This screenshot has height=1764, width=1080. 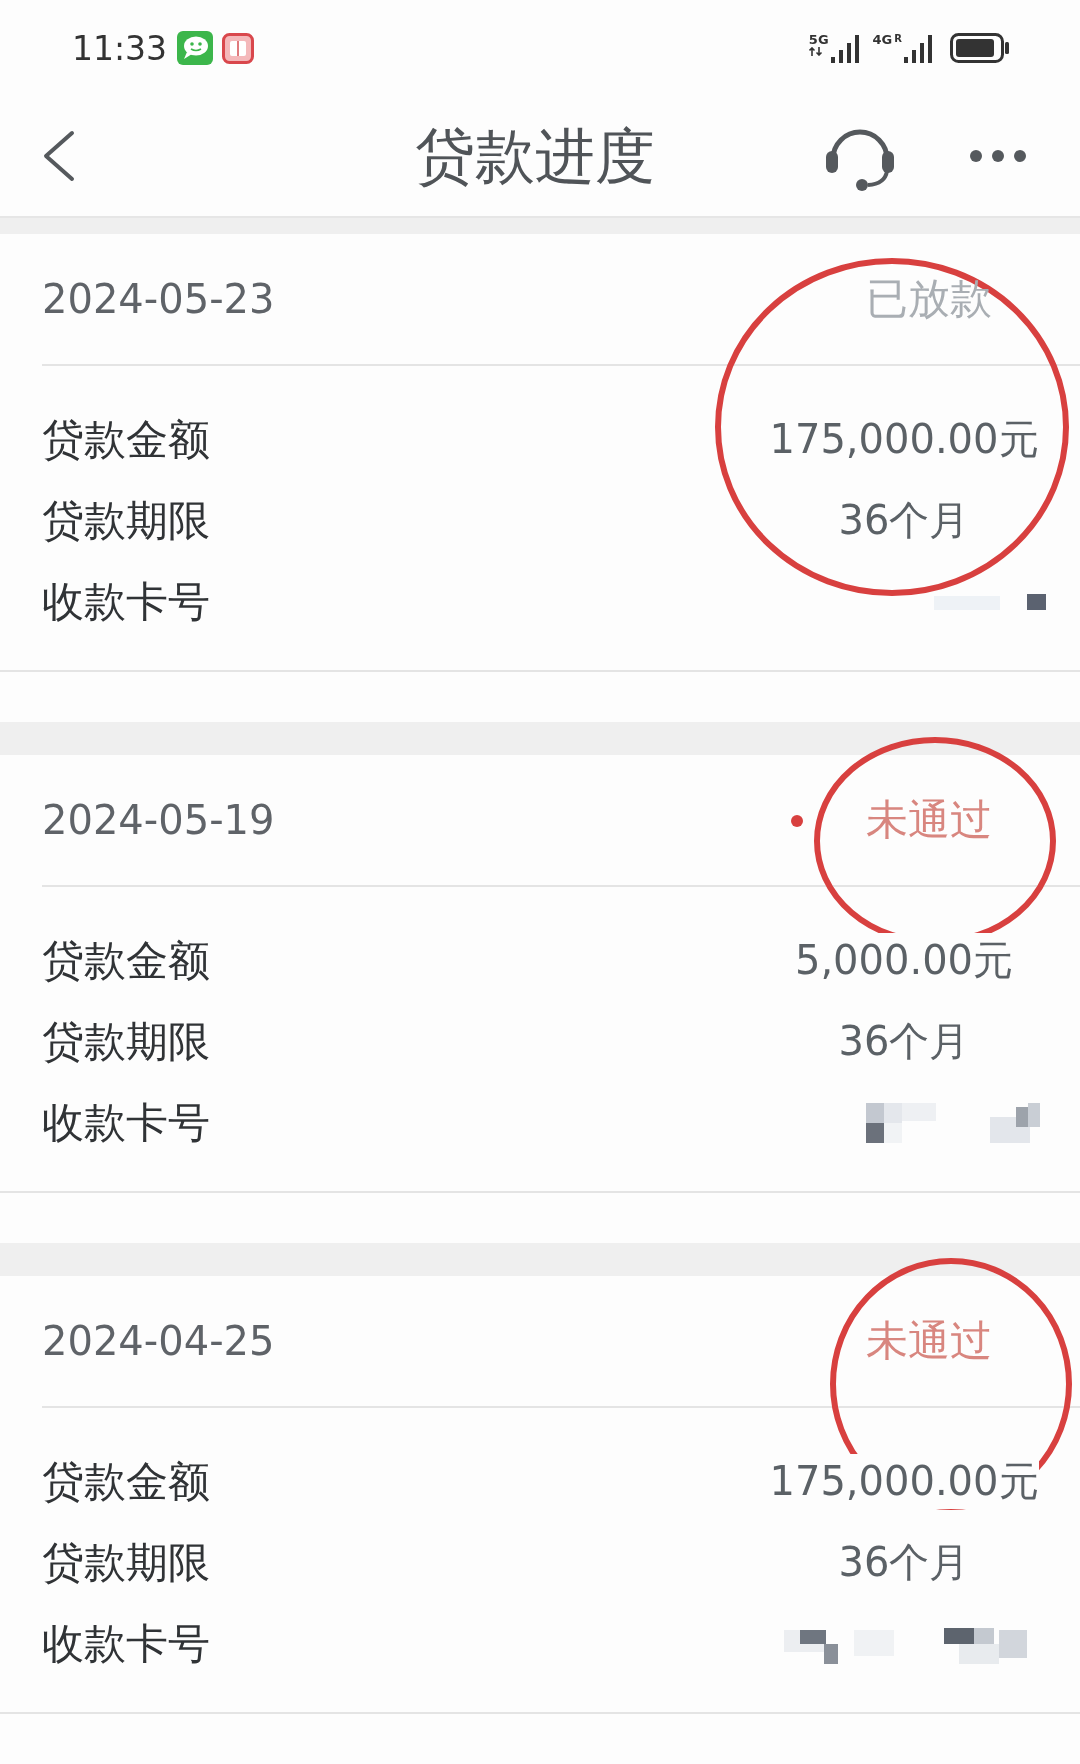 What do you see at coordinates (844, 49) in the screenshot?
I see `signal-icon` at bounding box center [844, 49].